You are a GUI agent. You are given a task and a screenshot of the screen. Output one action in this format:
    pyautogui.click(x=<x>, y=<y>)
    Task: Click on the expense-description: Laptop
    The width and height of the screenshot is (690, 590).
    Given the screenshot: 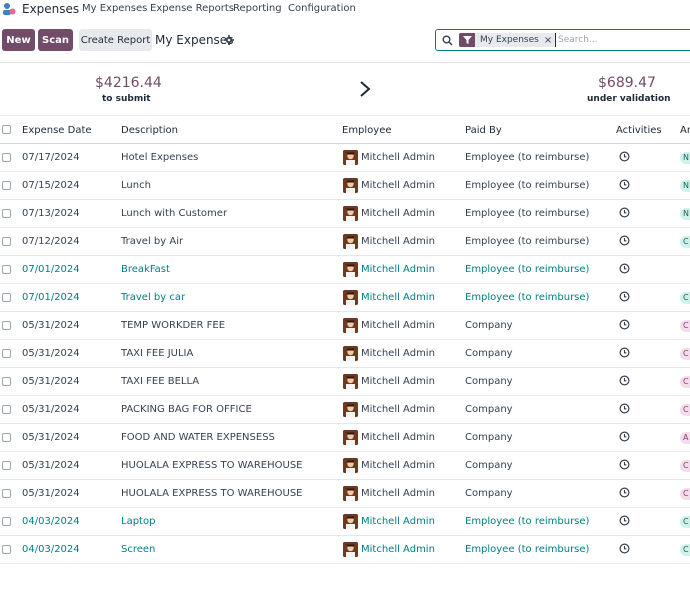 What is the action you would take?
    pyautogui.click(x=138, y=521)
    